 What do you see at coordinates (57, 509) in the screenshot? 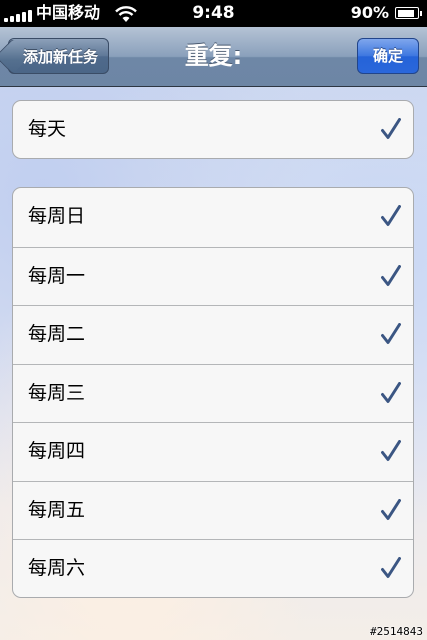
I see `row-label: 每周五` at bounding box center [57, 509].